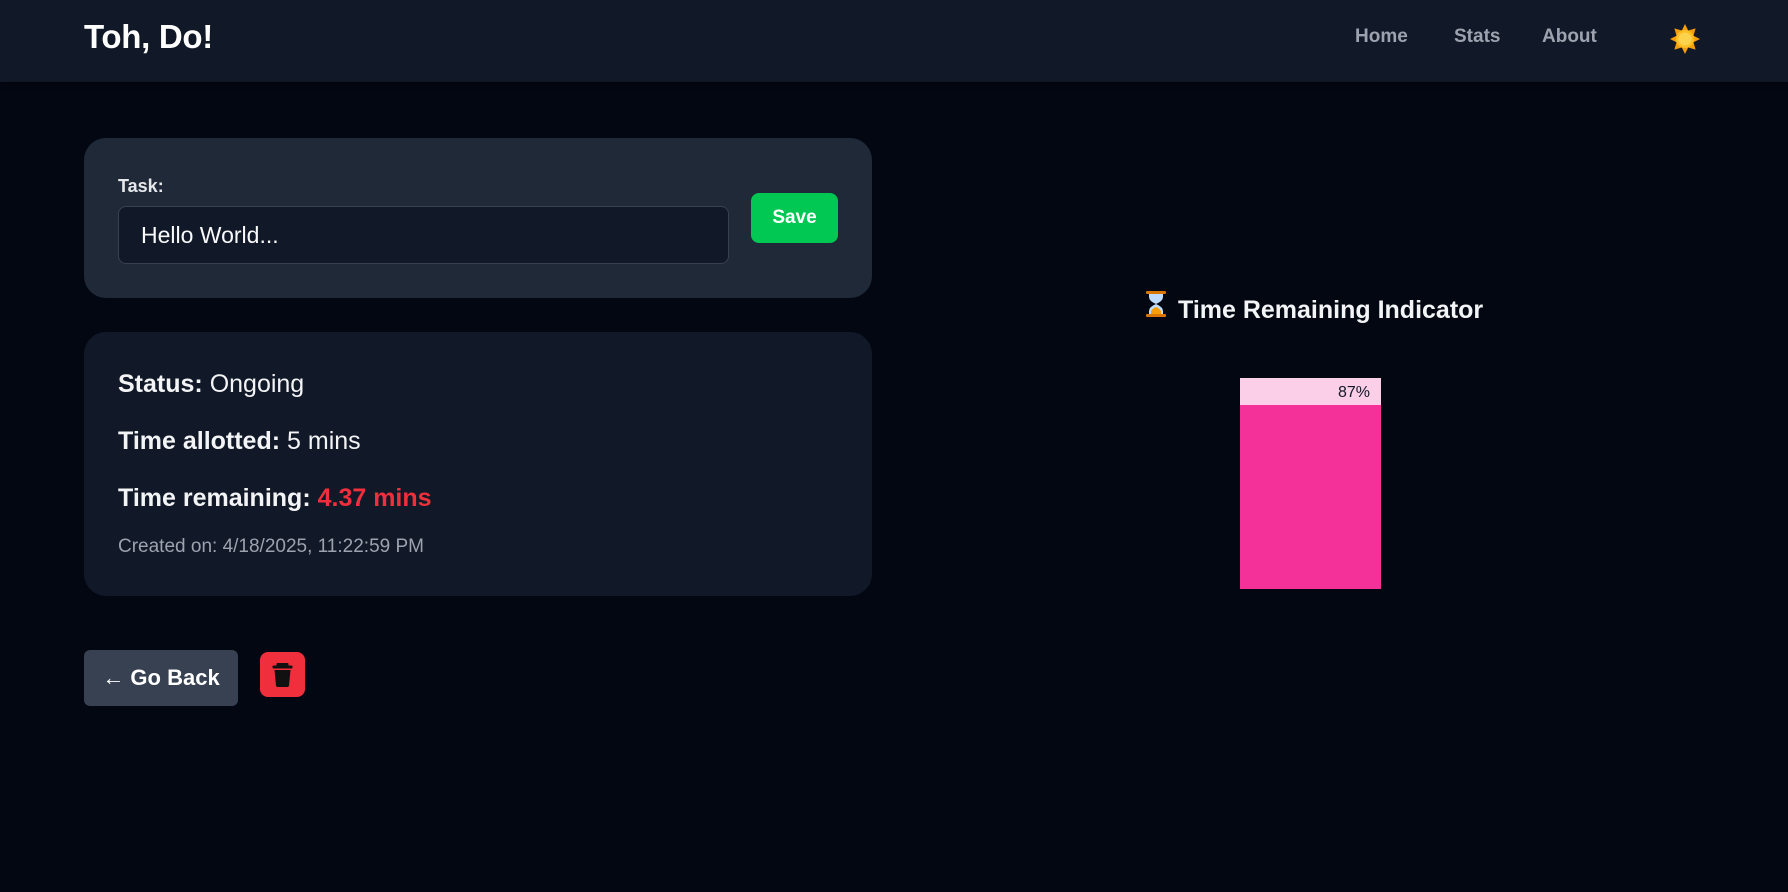 The image size is (1788, 892). I want to click on task-input, so click(423, 235).